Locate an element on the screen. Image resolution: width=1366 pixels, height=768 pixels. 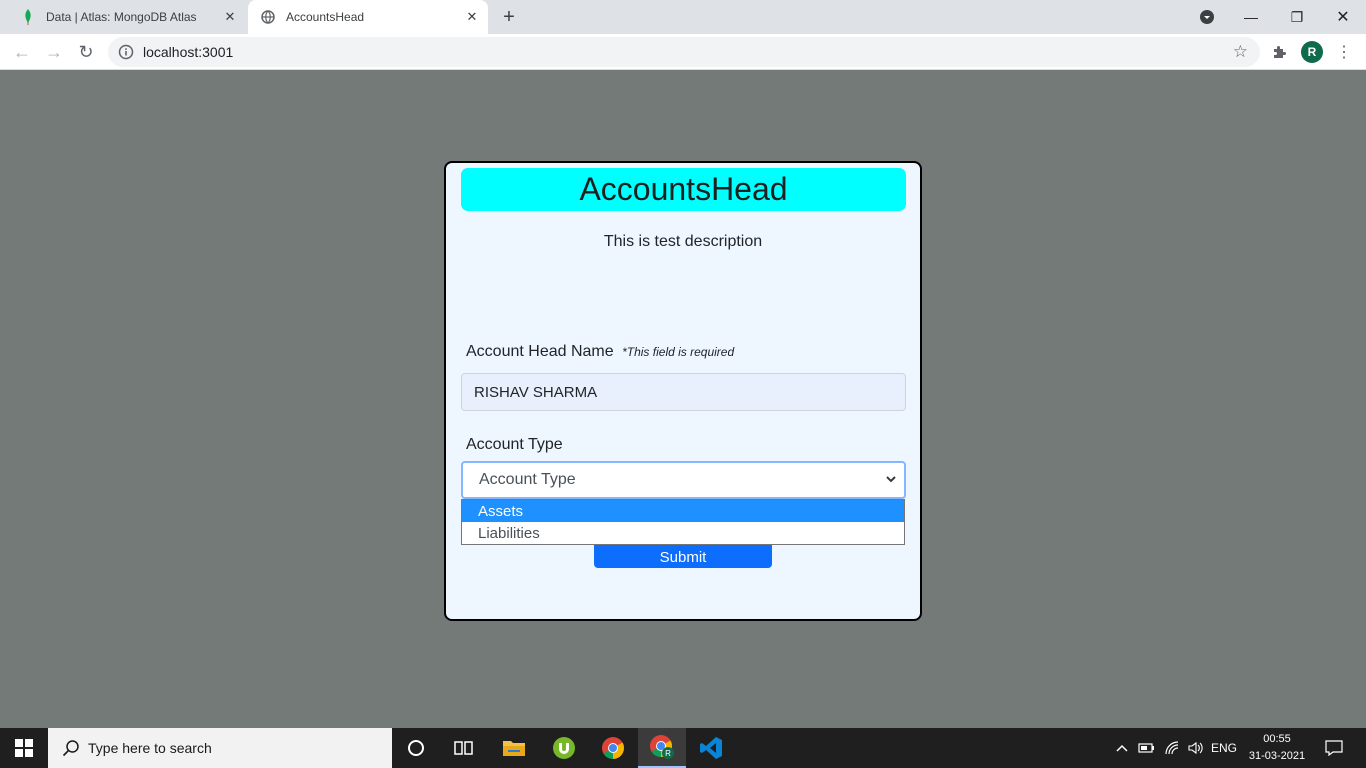
vscode-icon is located at coordinates (711, 748).